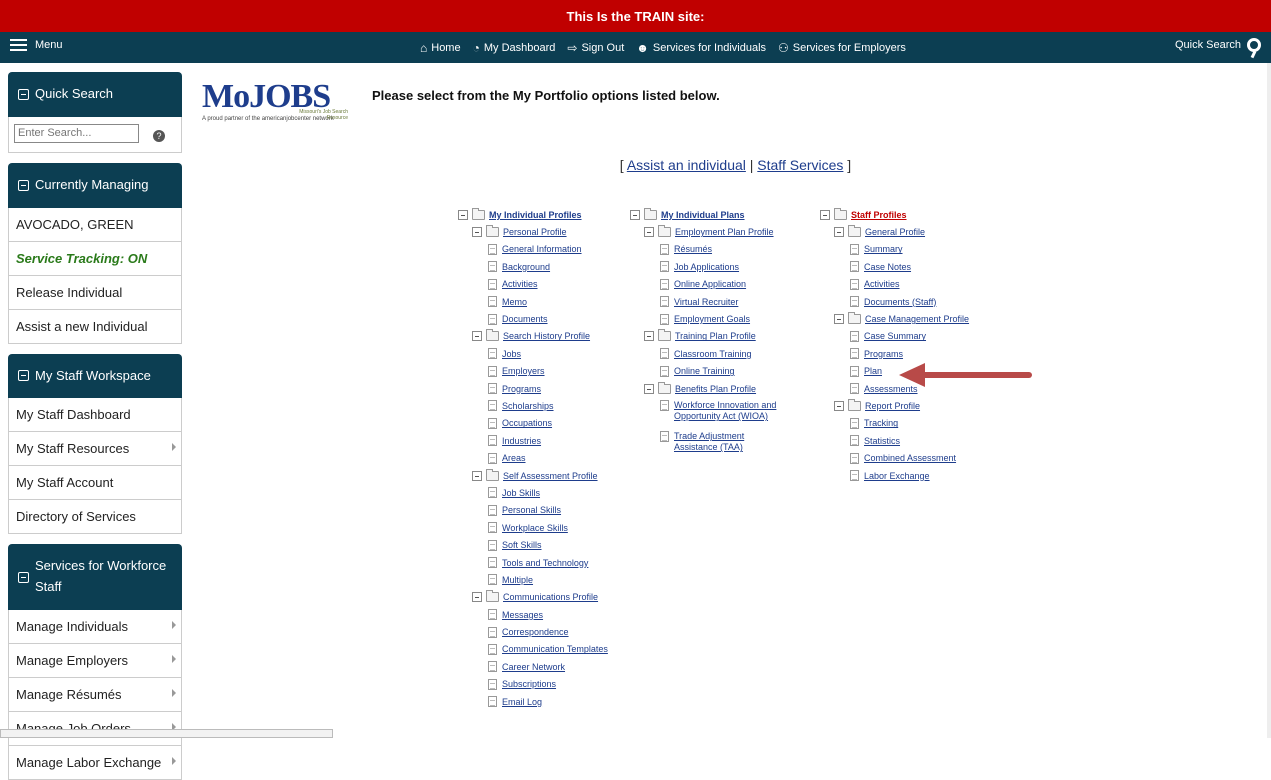 This screenshot has height=780, width=1271. Describe the element at coordinates (36, 45) in the screenshot. I see `menu-button: Menu` at that location.